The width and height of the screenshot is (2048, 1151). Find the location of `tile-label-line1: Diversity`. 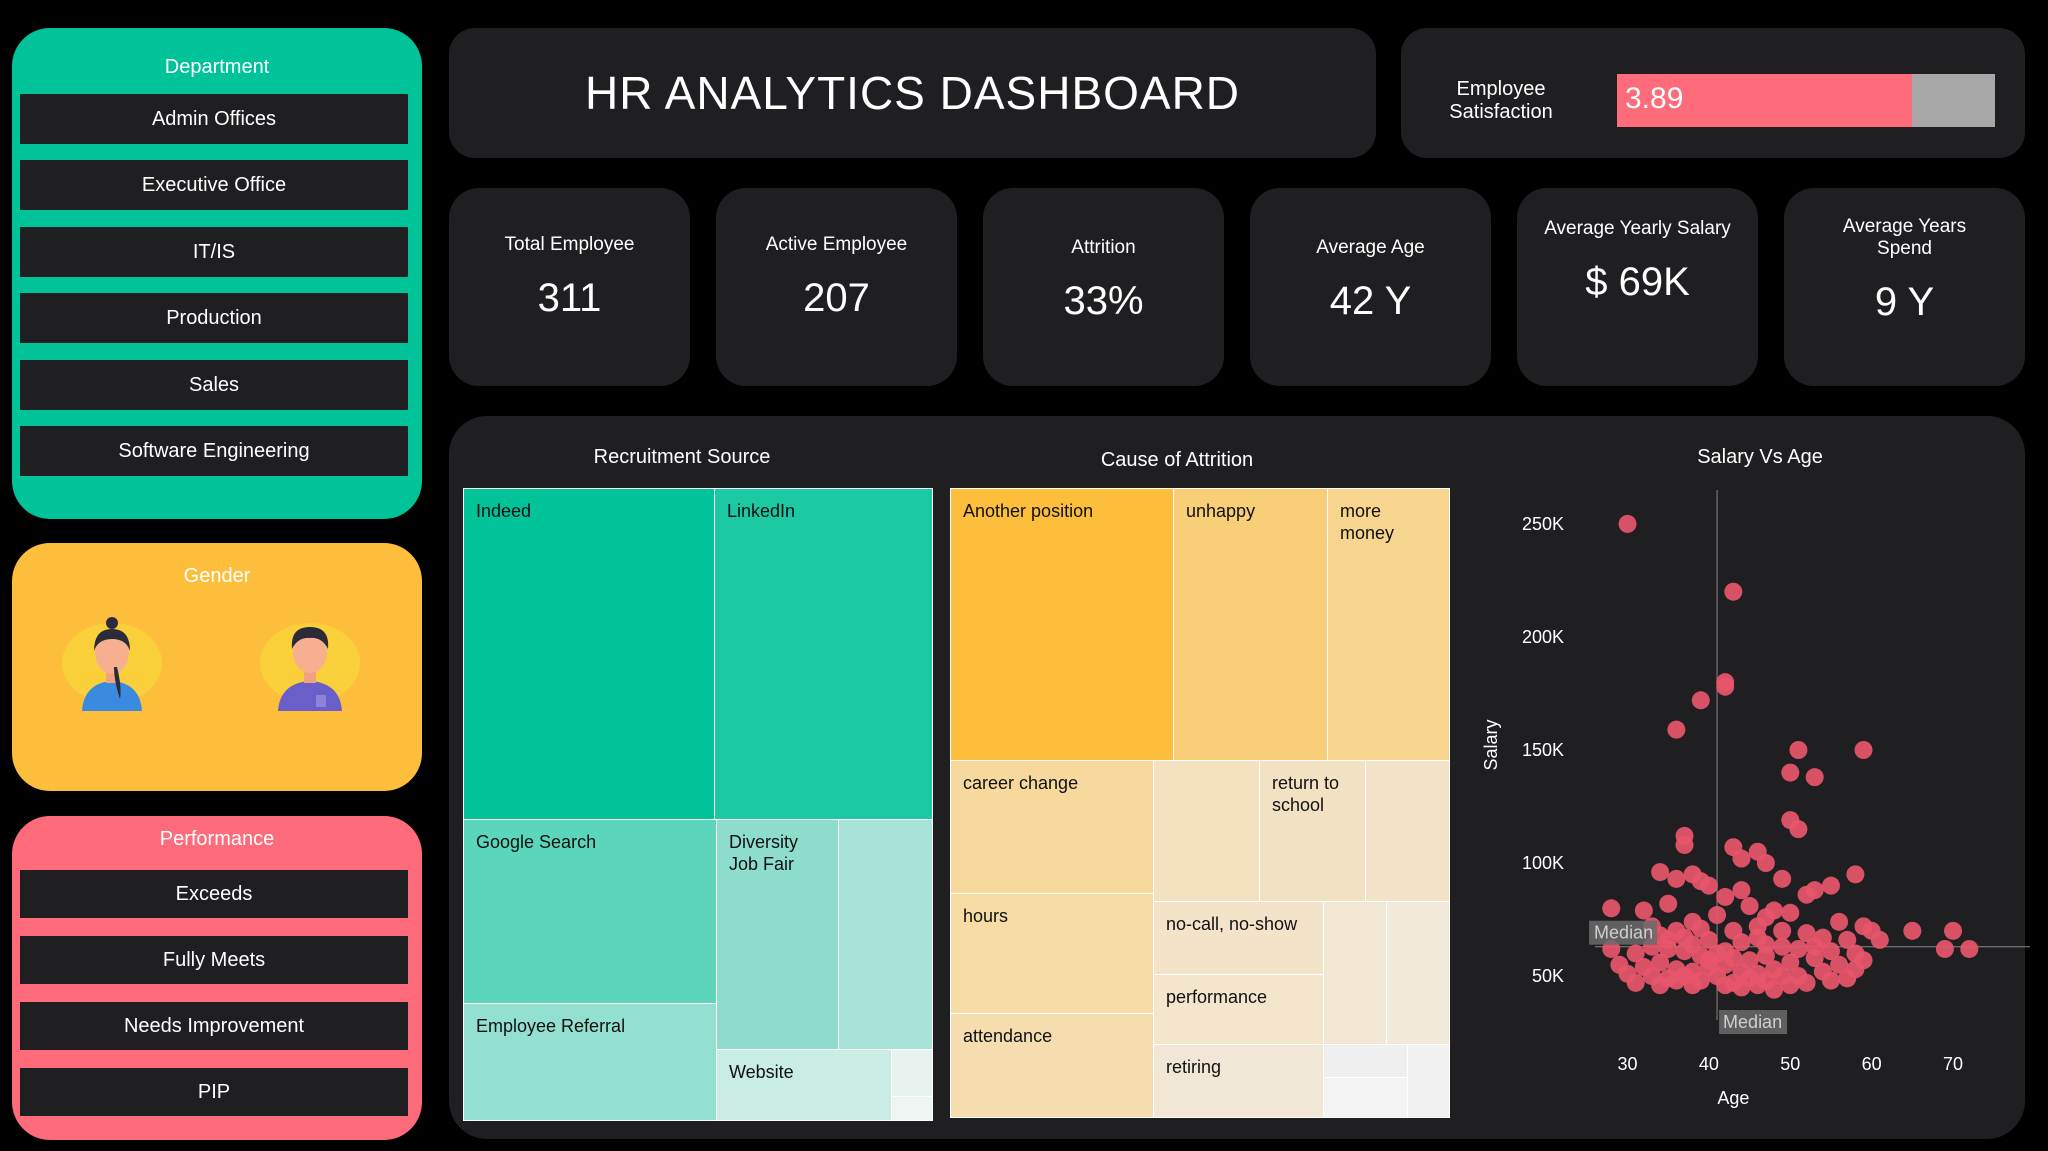

tile-label-line1: Diversity is located at coordinates (764, 842).